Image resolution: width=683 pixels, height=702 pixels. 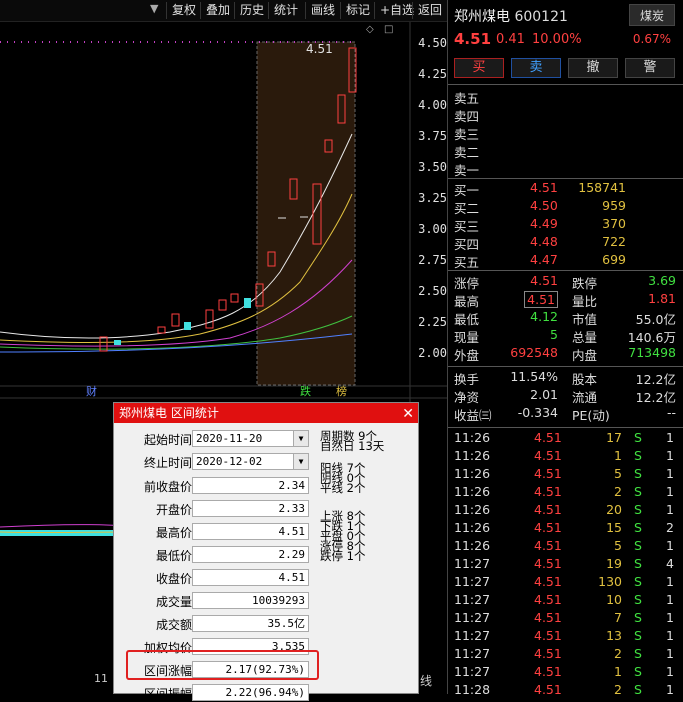 What do you see at coordinates (565, 528) in the screenshot?
I see `tick-row: 11:26 4.51 15 S 2` at bounding box center [565, 528].